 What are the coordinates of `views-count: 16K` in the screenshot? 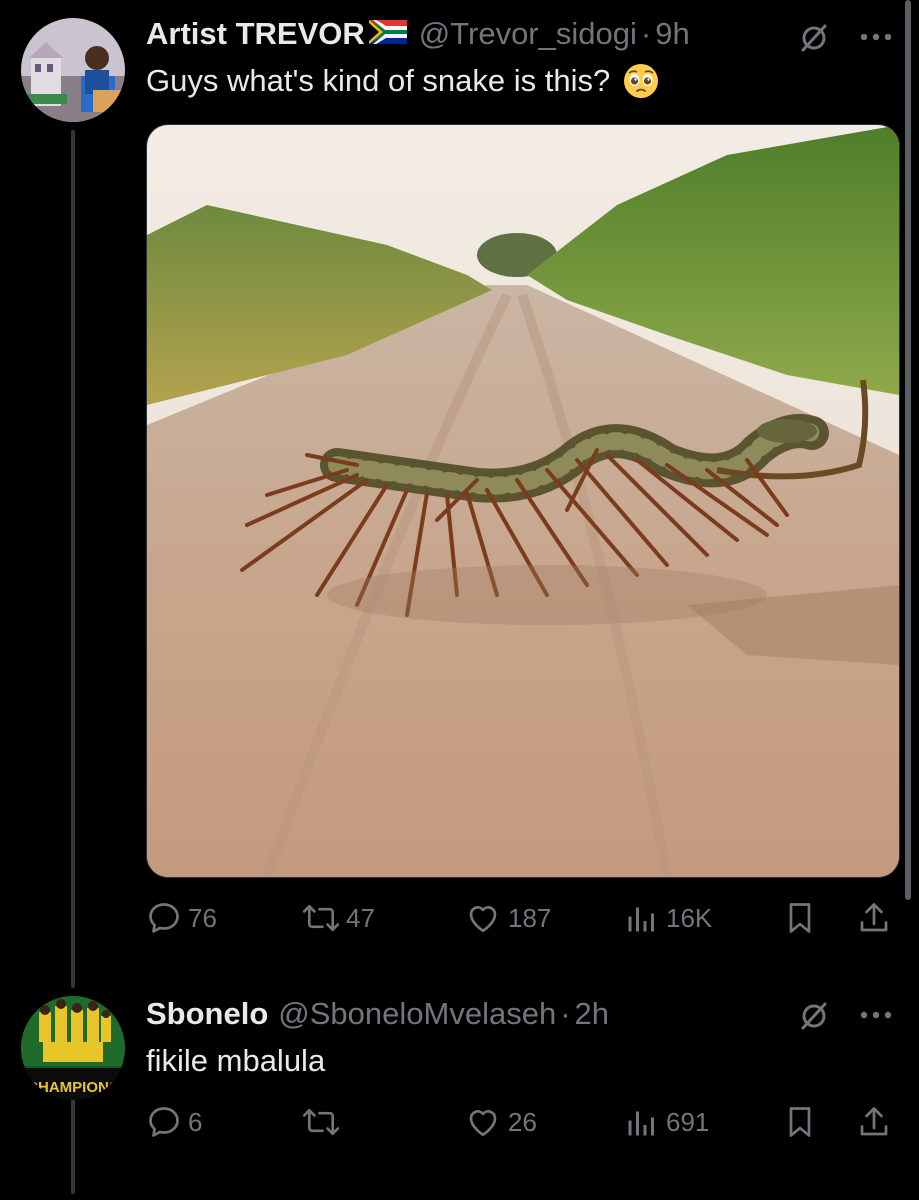 It's located at (689, 917).